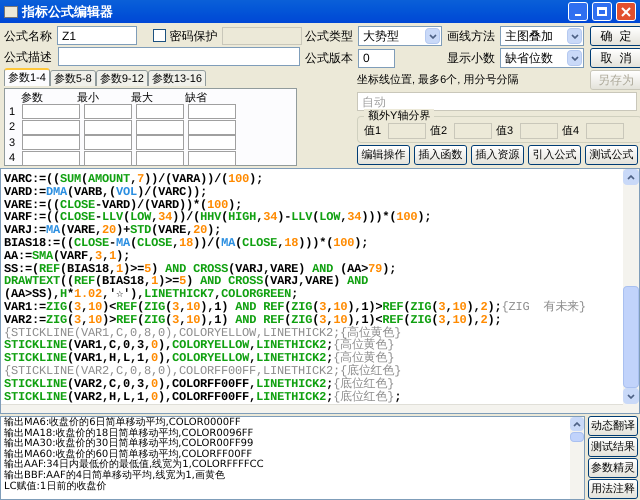 This screenshot has width=640, height=500. I want to click on close-button, so click(626, 11).